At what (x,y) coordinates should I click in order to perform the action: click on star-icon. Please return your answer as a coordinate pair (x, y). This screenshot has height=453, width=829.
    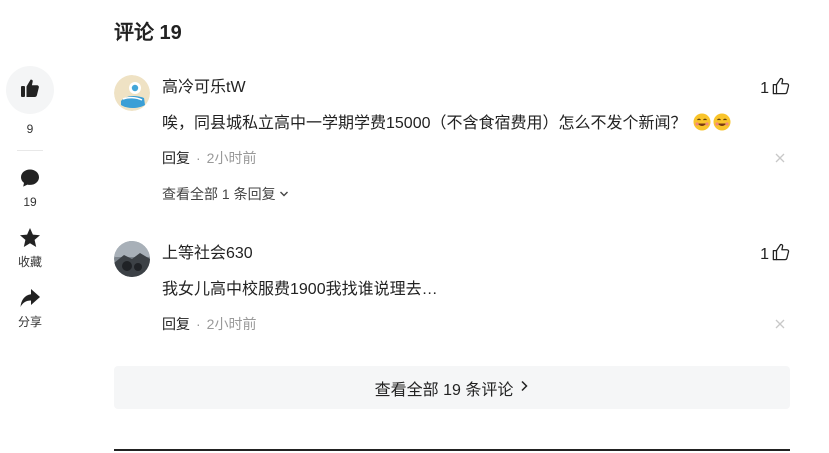
    Looking at the image, I should click on (30, 238).